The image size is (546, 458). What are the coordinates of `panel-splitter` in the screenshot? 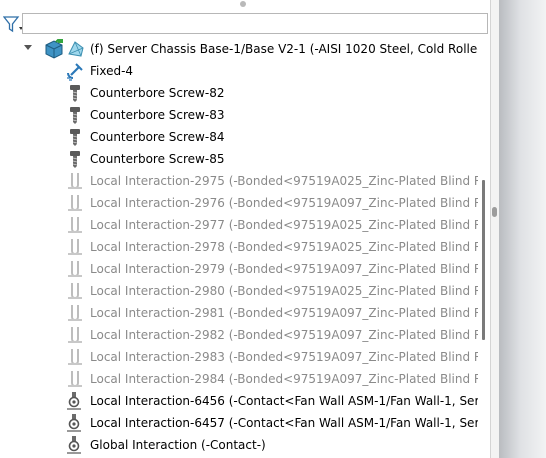 It's located at (494, 229).